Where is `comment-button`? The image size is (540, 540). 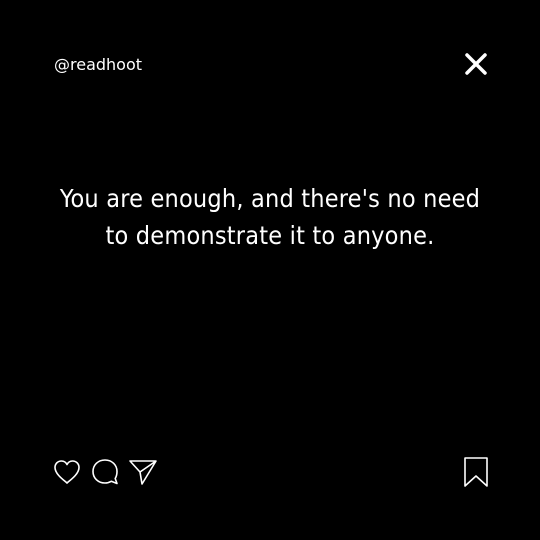 comment-button is located at coordinates (105, 472).